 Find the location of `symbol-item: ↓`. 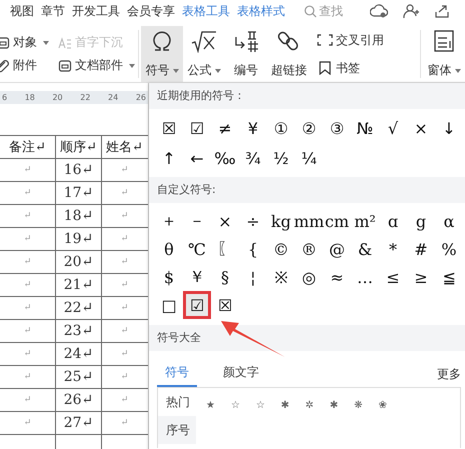

symbol-item: ↓ is located at coordinates (449, 128).